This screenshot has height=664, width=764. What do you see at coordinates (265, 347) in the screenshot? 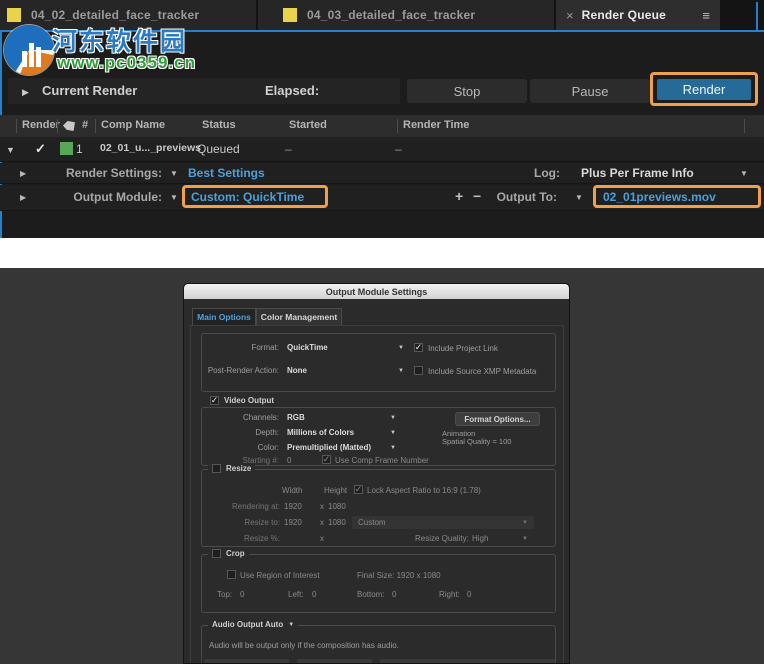
I see `format-label: Format:` at bounding box center [265, 347].